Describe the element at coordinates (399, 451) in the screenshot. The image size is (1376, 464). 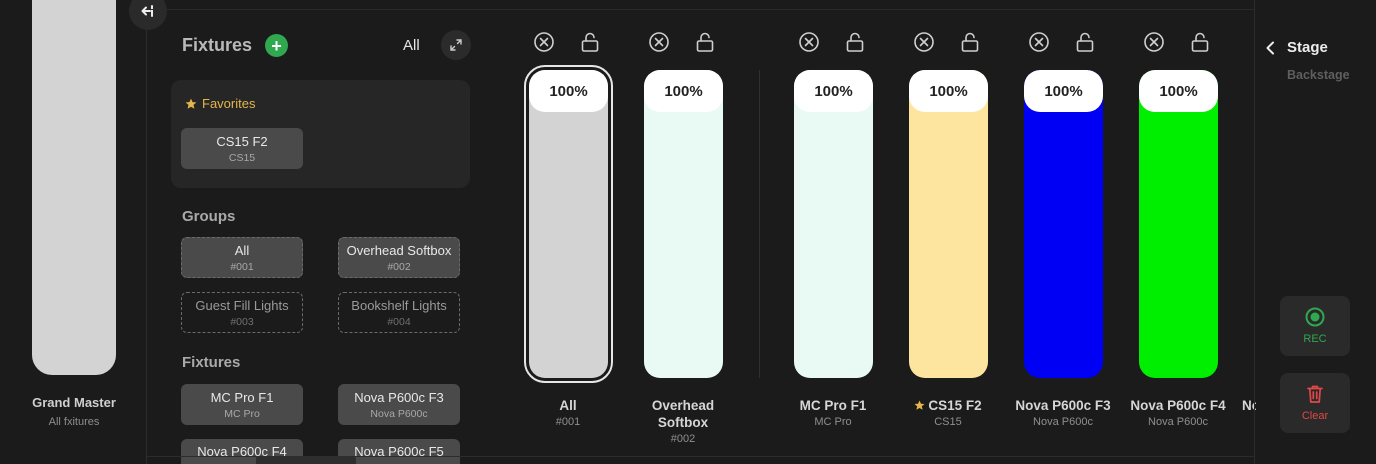
I see `fixture-chip-nova-p600c-f5: Nova P600c F5` at that location.